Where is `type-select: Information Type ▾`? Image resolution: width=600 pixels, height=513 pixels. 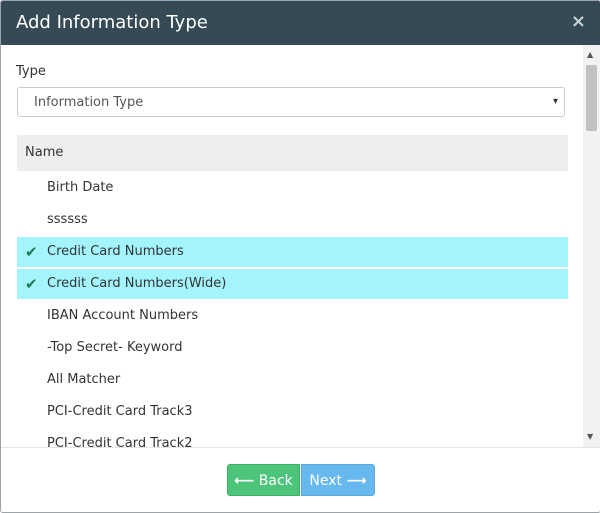
type-select: Information Type ▾ is located at coordinates (291, 102).